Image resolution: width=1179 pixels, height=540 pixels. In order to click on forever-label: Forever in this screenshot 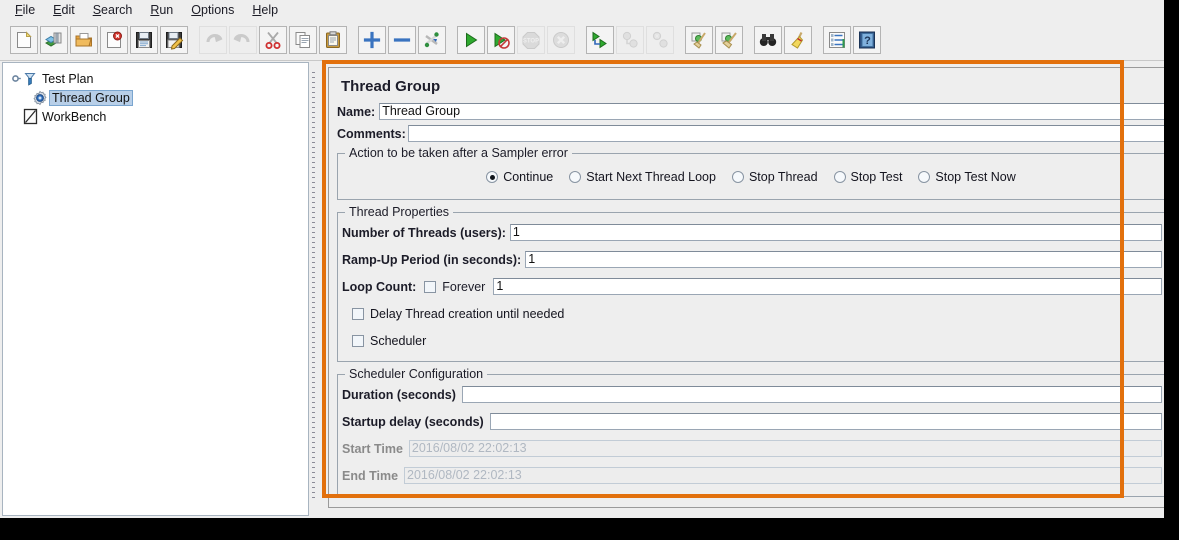, I will do `click(464, 286)`.